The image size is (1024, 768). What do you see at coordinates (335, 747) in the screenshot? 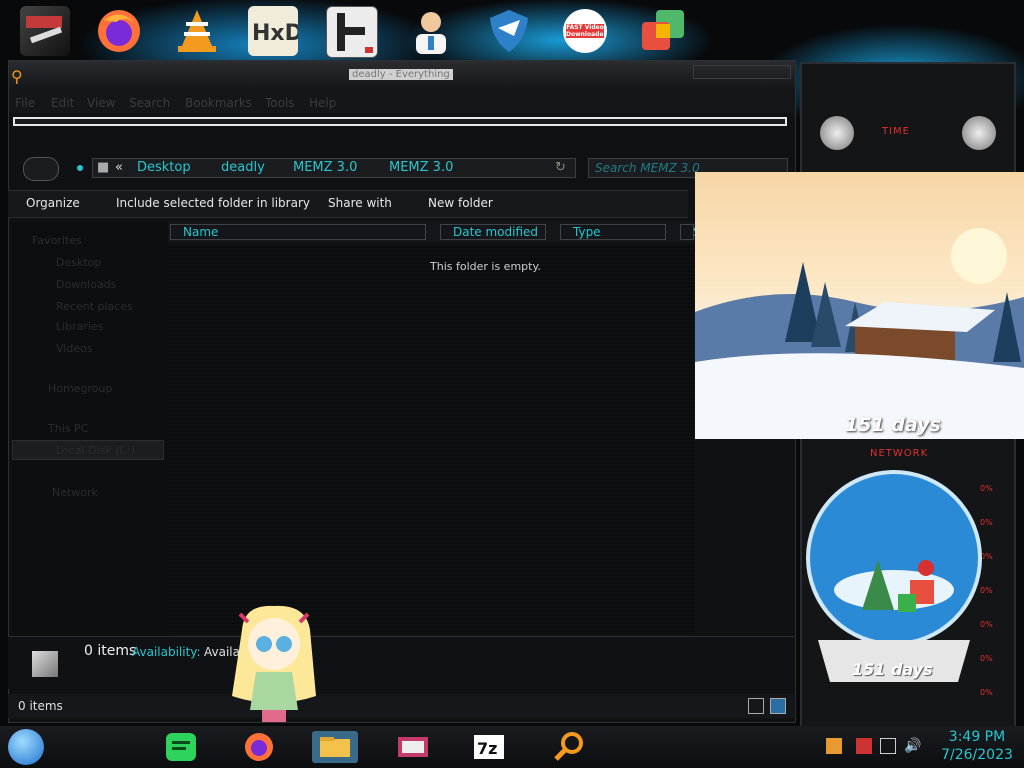
I see `explorer-taskbar-icon` at bounding box center [335, 747].